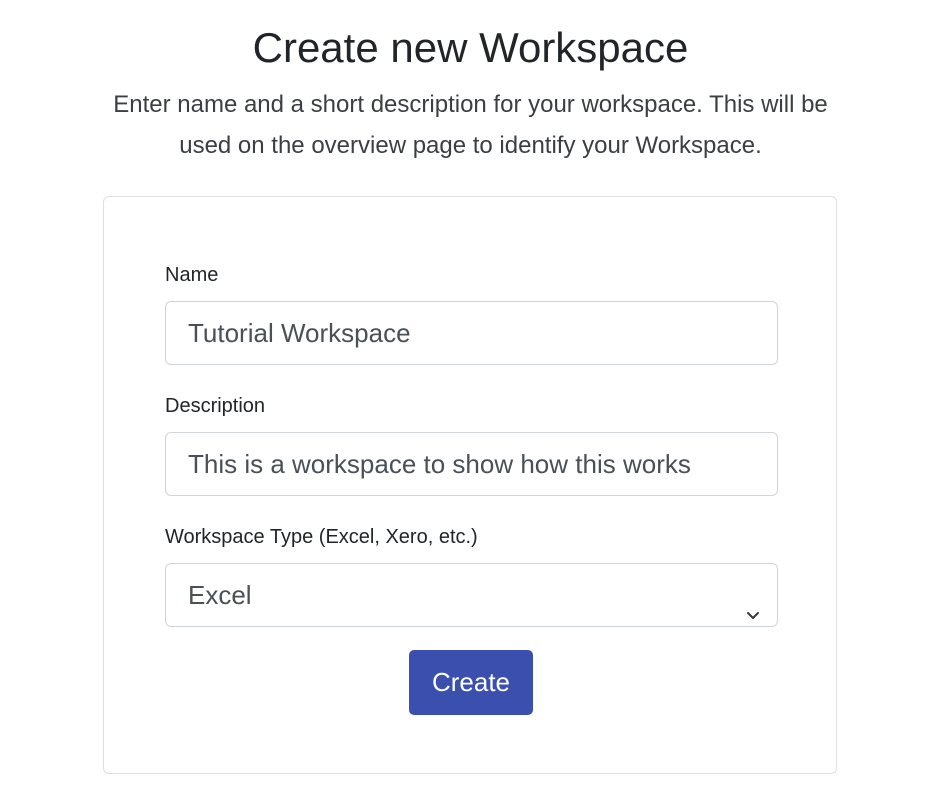  I want to click on chevron-down-icon, so click(753, 602).